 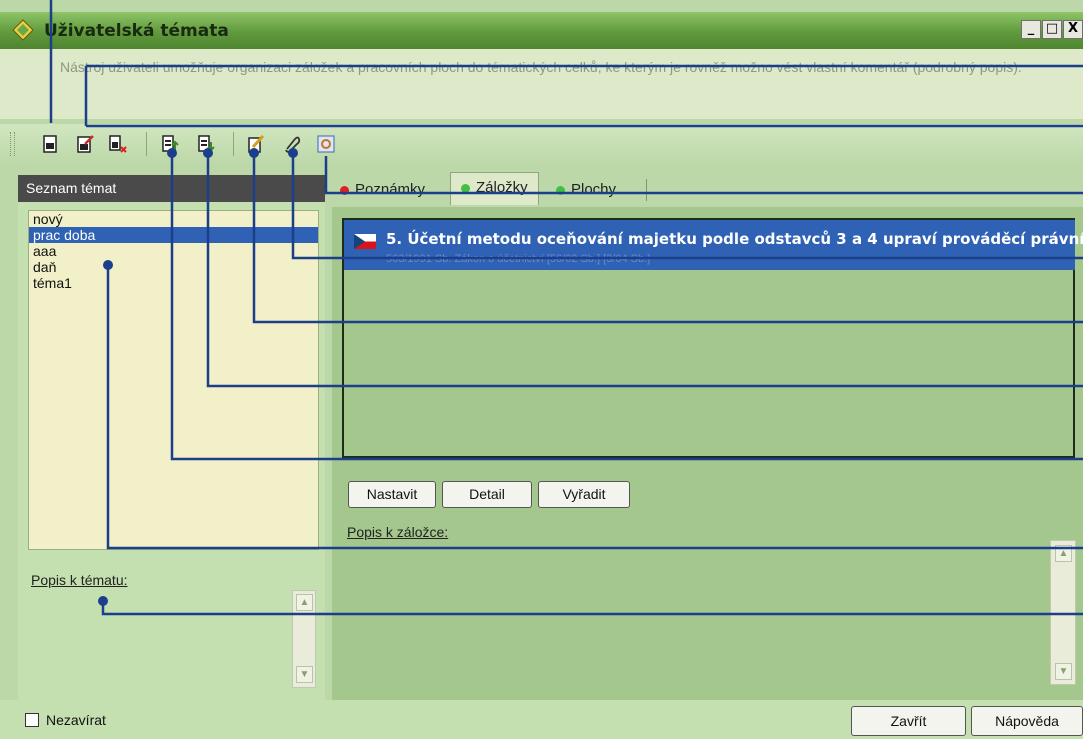 I want to click on topic-item: téma1, so click(x=173, y=283).